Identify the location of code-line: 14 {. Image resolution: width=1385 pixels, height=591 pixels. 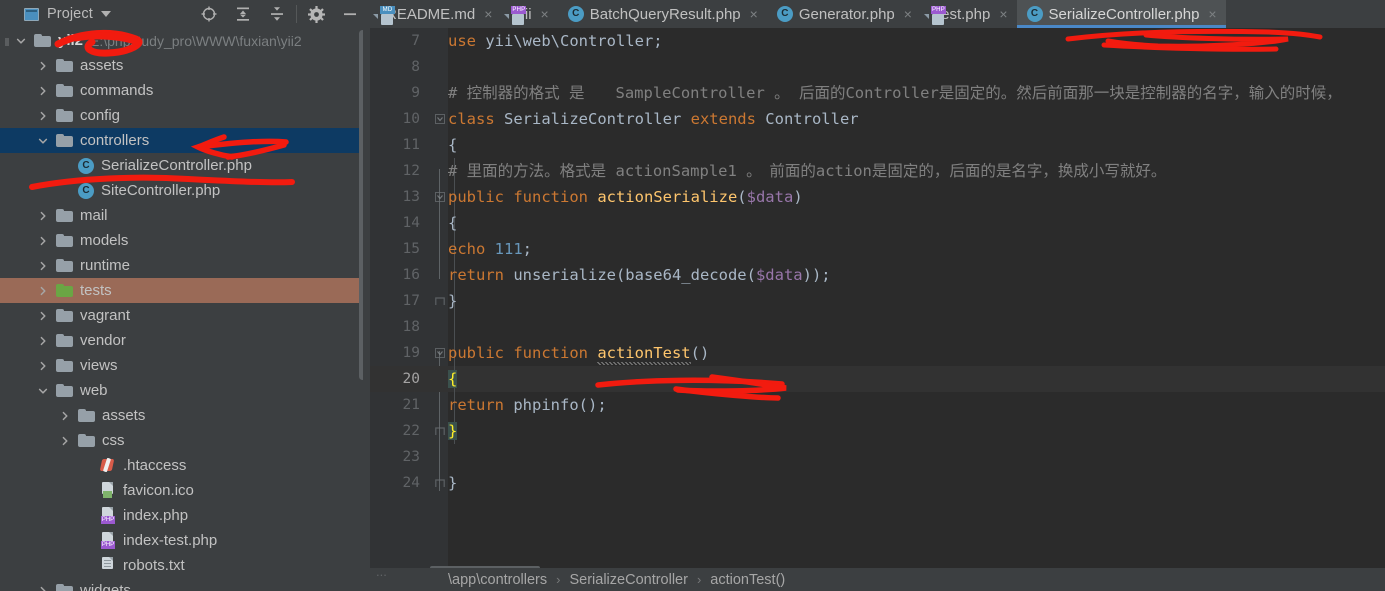
(877, 223).